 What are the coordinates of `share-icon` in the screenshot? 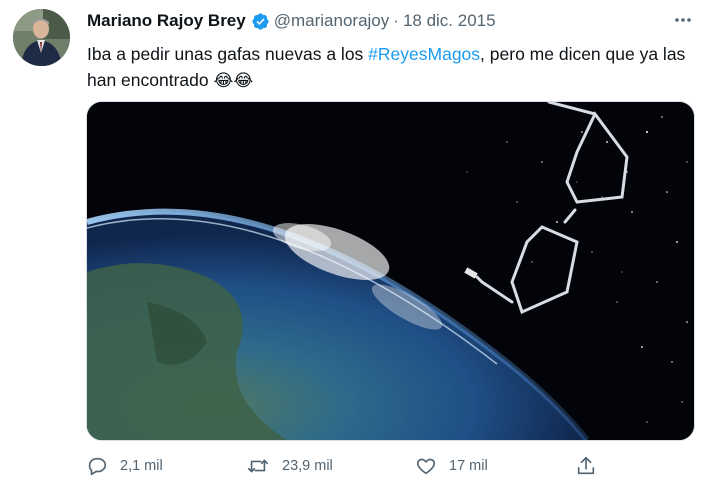 It's located at (586, 466).